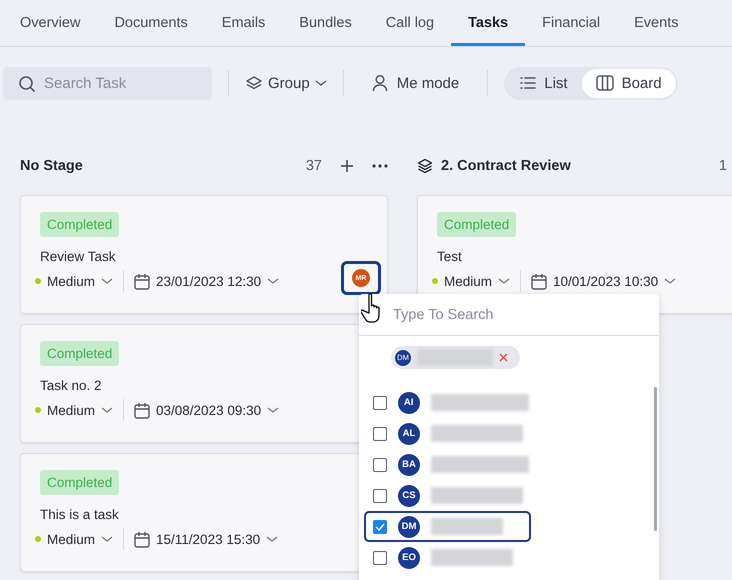 Image resolution: width=732 pixels, height=580 pixels. Describe the element at coordinates (78, 256) in the screenshot. I see `task-title: Review Task` at that location.